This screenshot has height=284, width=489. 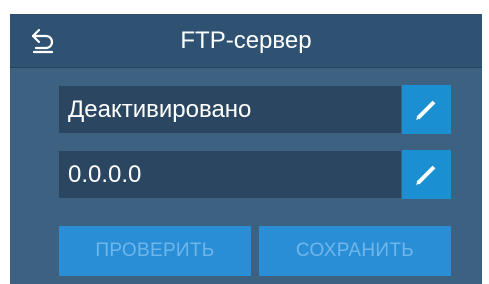 What do you see at coordinates (355, 251) in the screenshot?
I see `save-button: СОХРАНИТЬ` at bounding box center [355, 251].